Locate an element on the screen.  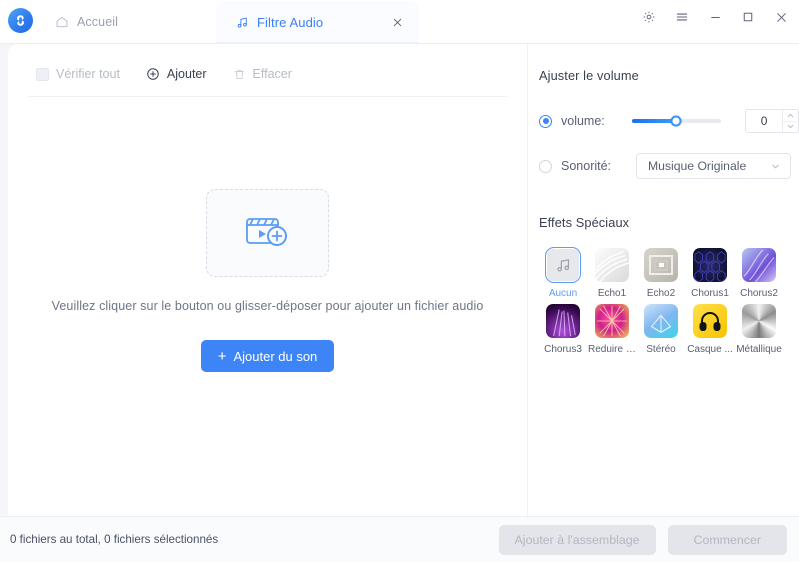
check-all-label: Vérifier tout is located at coordinates (88, 74).